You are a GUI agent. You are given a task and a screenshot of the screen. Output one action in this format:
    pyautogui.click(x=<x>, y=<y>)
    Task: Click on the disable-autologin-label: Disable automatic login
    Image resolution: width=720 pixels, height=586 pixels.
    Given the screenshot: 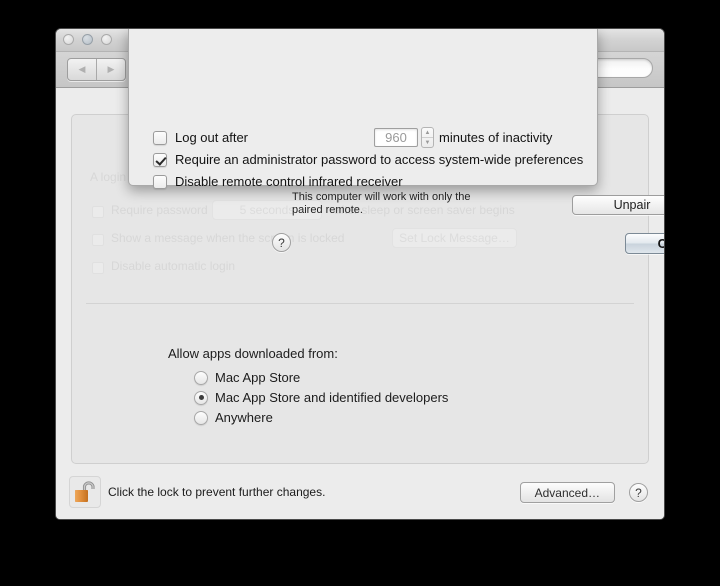 What is the action you would take?
    pyautogui.click(x=173, y=266)
    